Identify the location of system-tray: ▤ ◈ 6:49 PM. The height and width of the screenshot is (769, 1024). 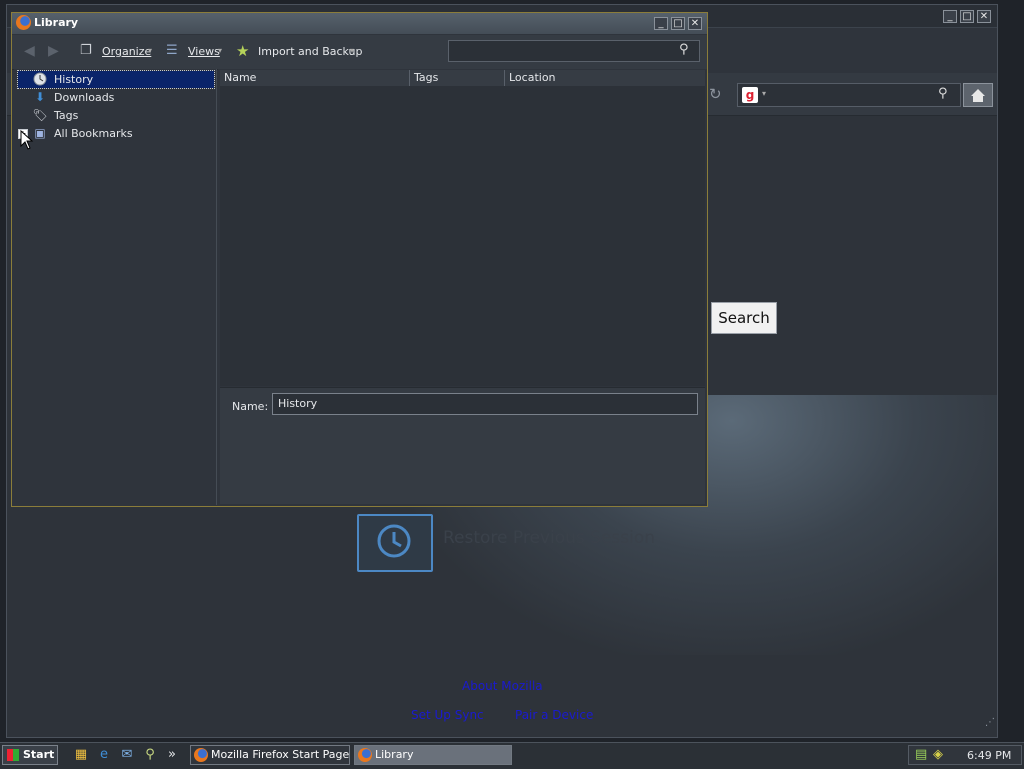
(965, 755).